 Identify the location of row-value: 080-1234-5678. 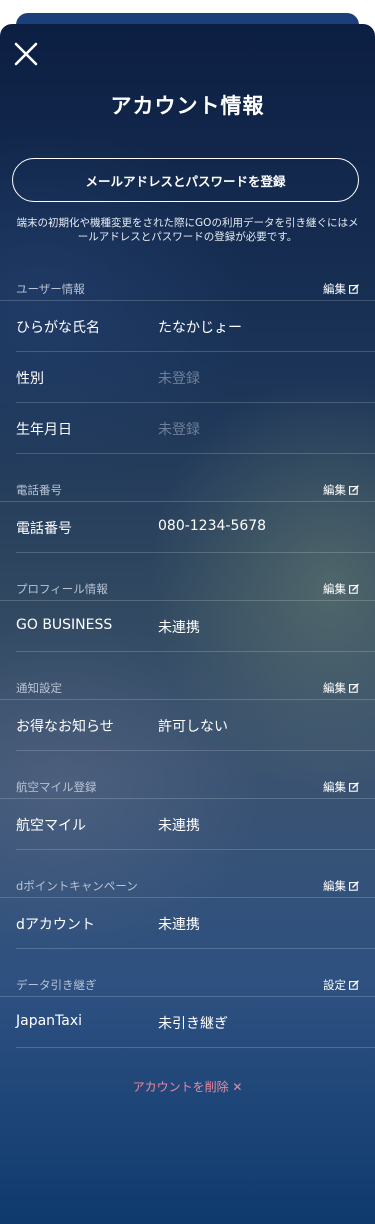
(212, 526).